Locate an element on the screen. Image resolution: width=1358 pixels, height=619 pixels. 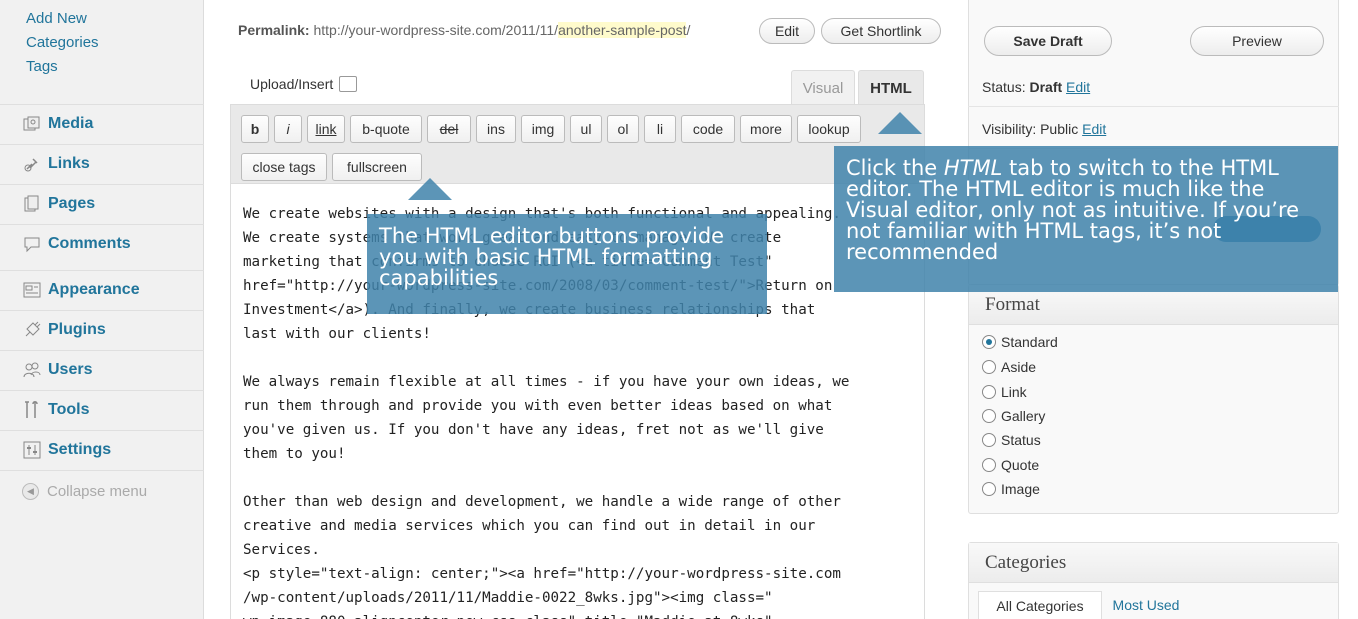
qt-italic-button: i is located at coordinates (288, 129).